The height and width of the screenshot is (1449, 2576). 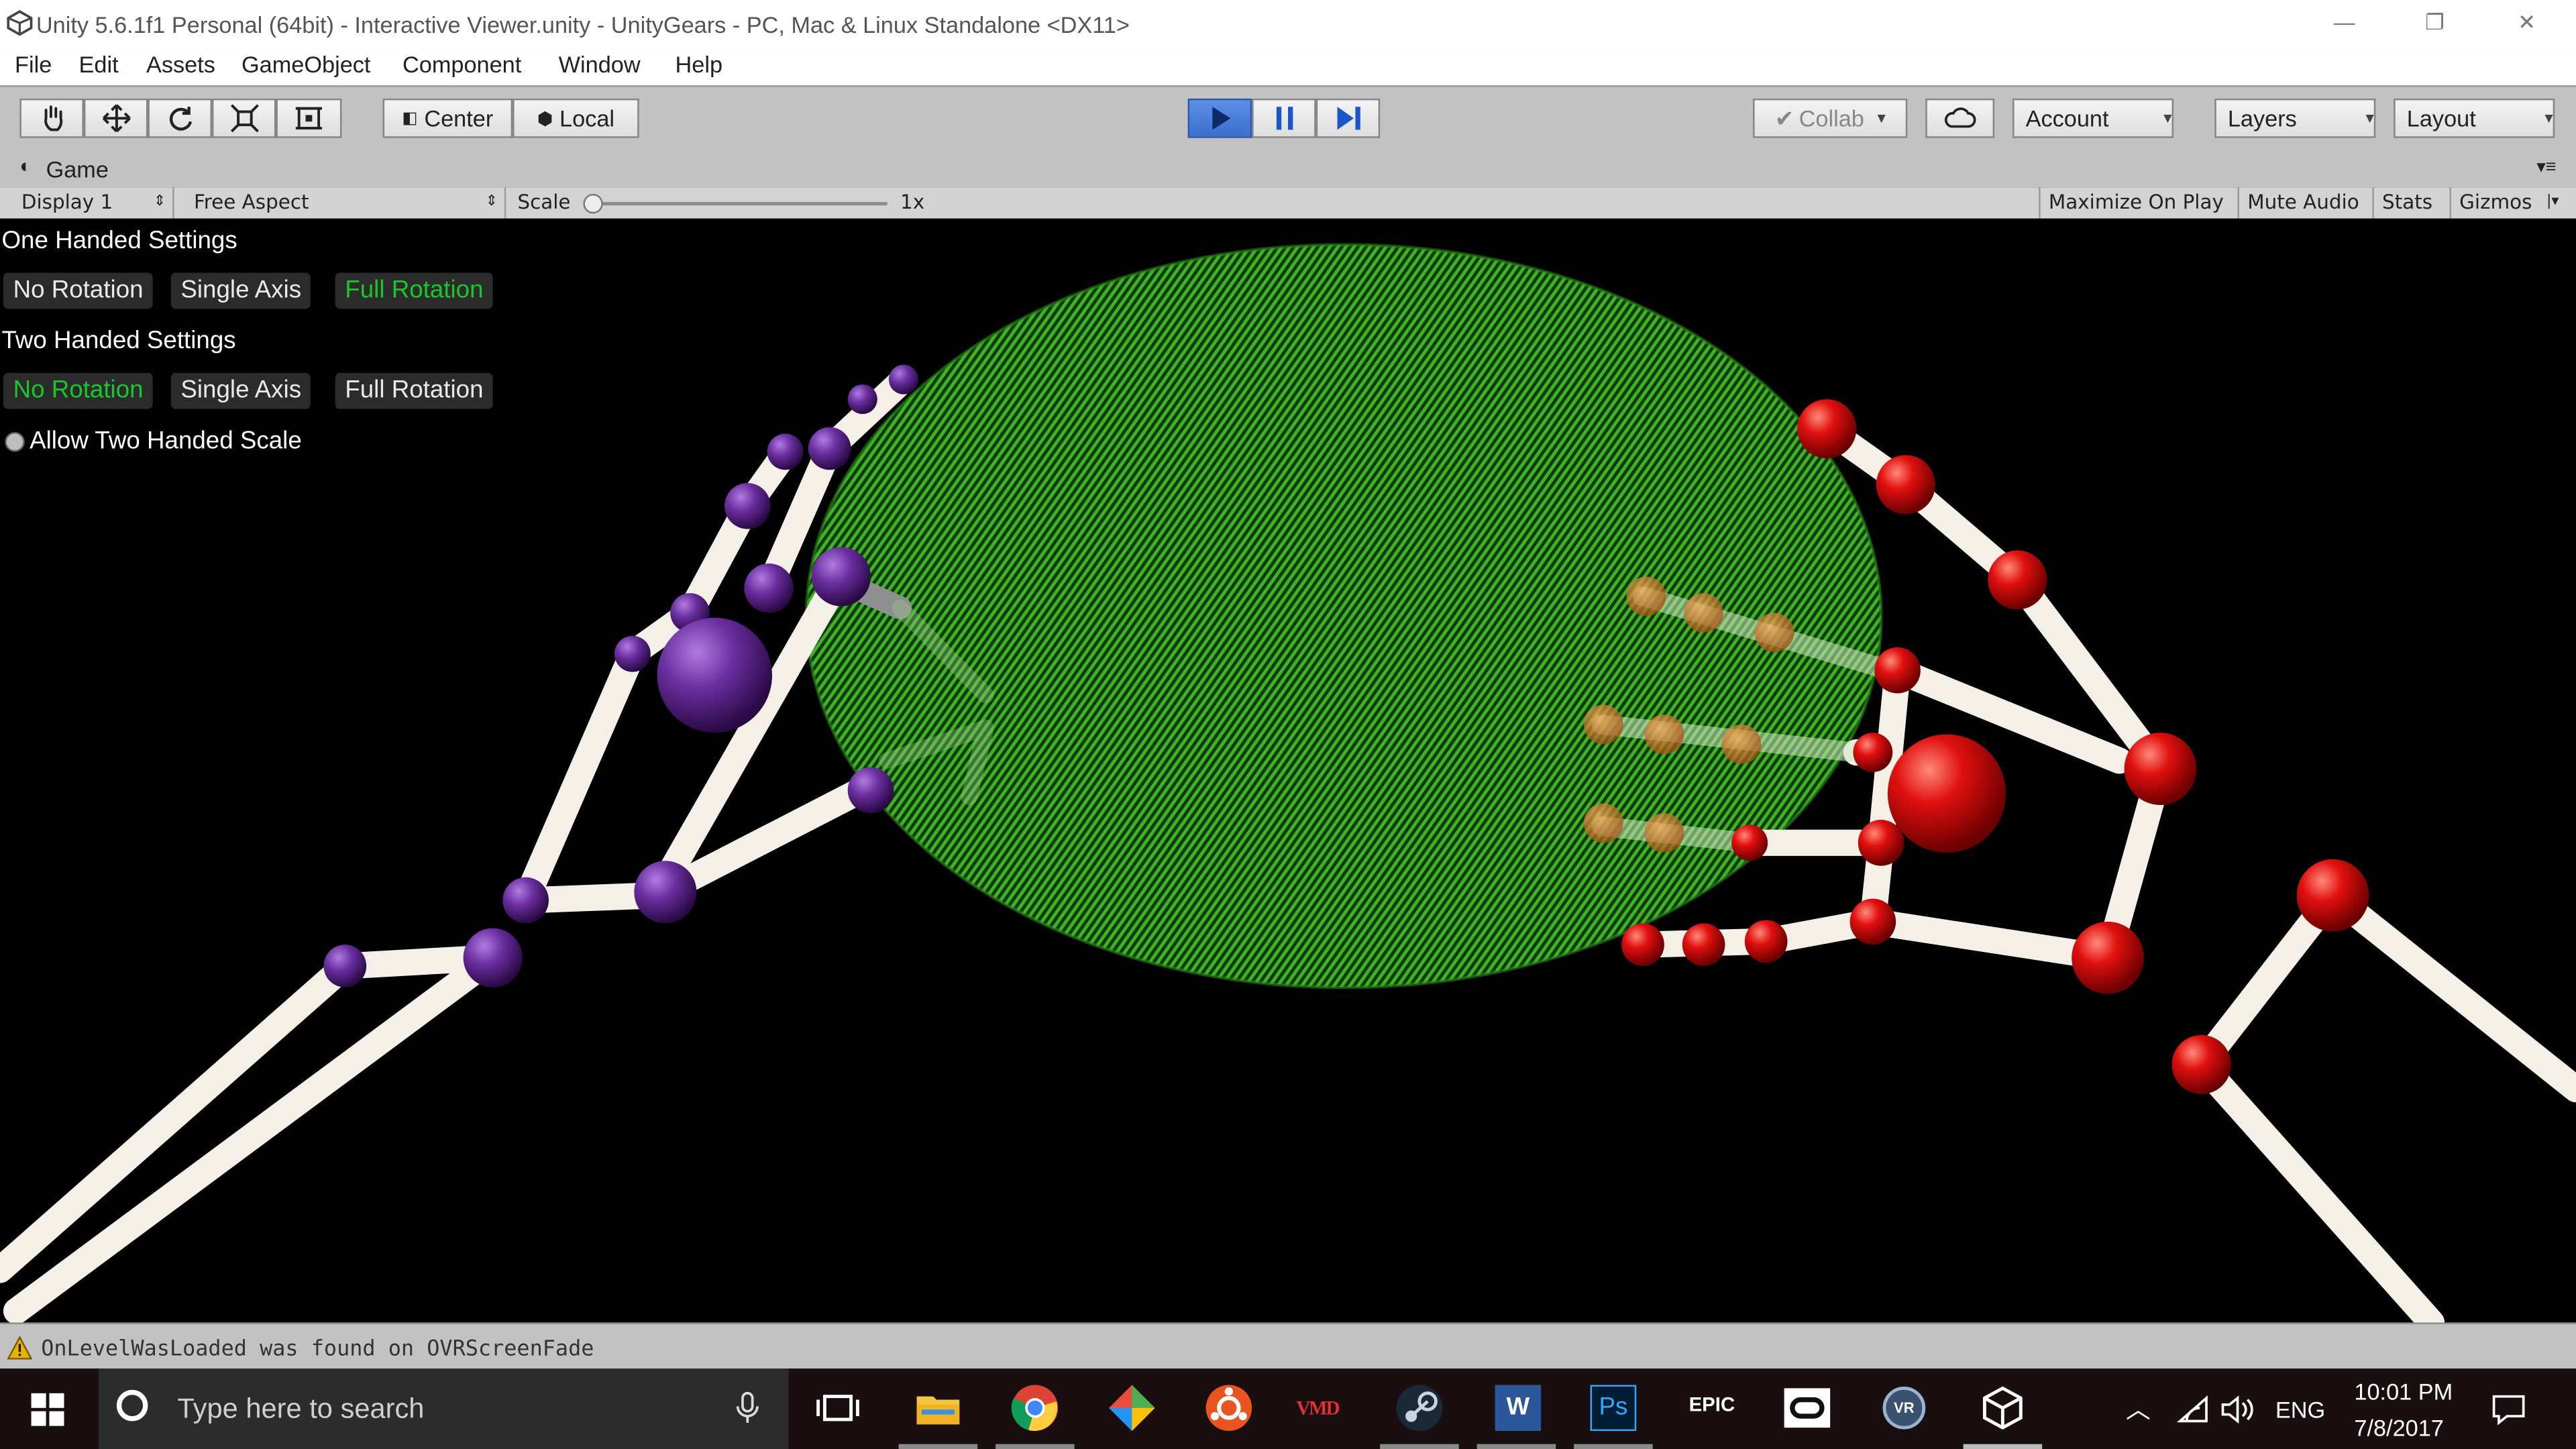 What do you see at coordinates (78, 290) in the screenshot?
I see `one-handed-no-rotation-button: No Rotation` at bounding box center [78, 290].